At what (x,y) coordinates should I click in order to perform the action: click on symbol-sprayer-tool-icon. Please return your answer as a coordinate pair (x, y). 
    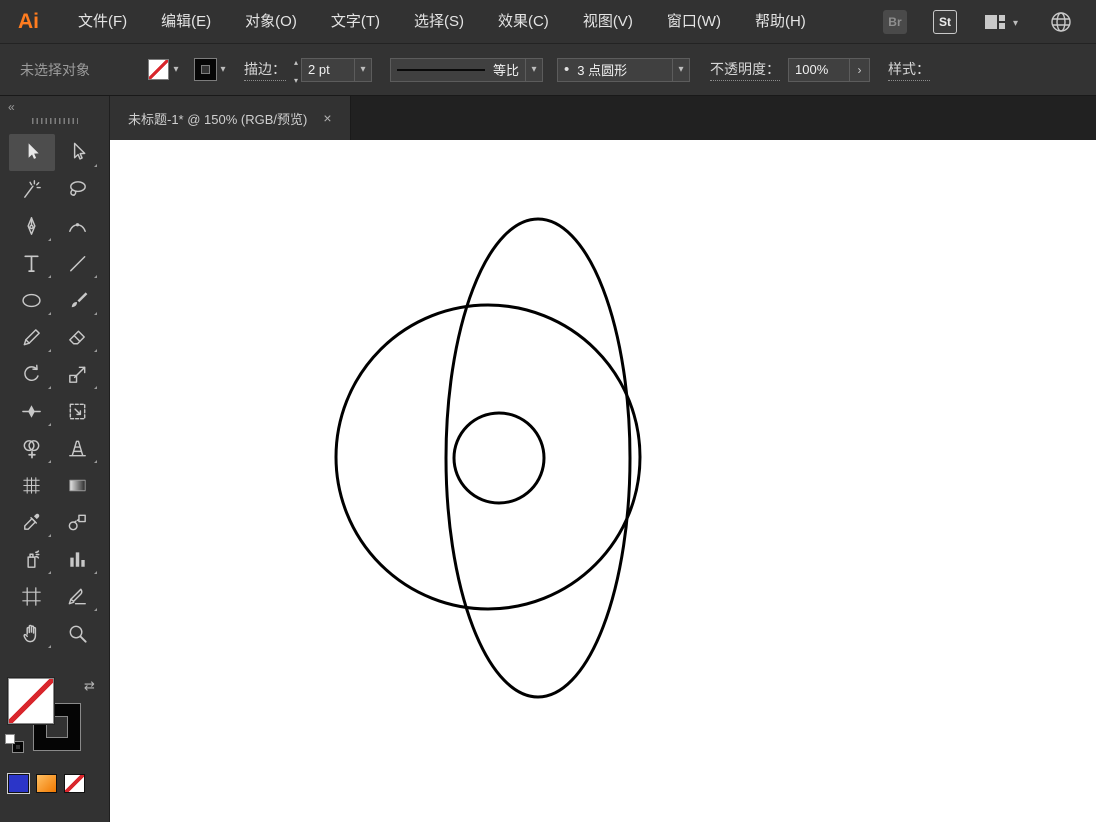
    Looking at the image, I should click on (33, 559).